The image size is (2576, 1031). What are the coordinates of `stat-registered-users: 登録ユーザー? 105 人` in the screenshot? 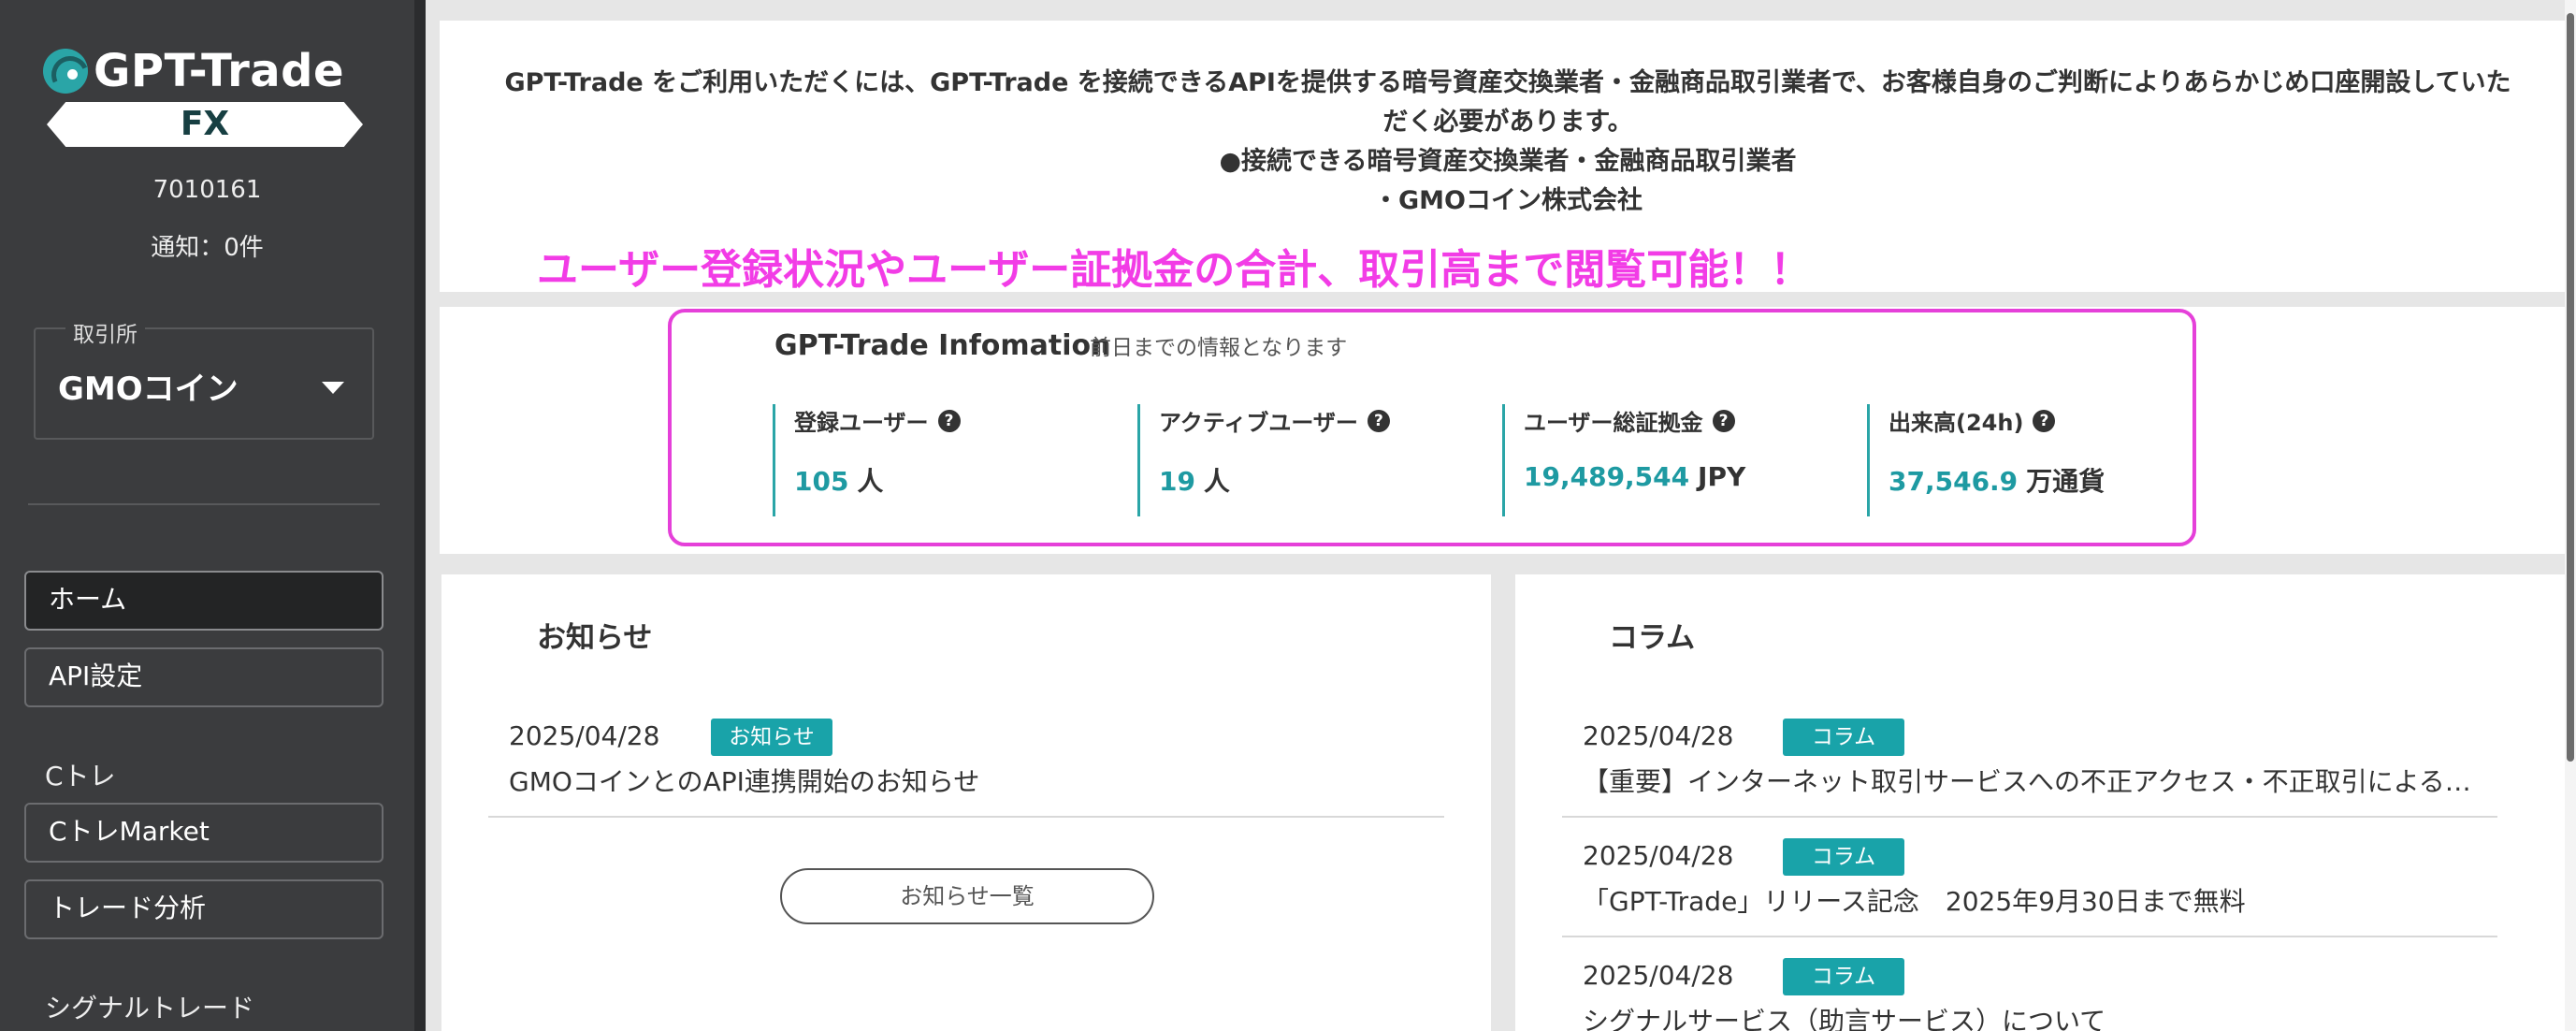 It's located at (867, 460).